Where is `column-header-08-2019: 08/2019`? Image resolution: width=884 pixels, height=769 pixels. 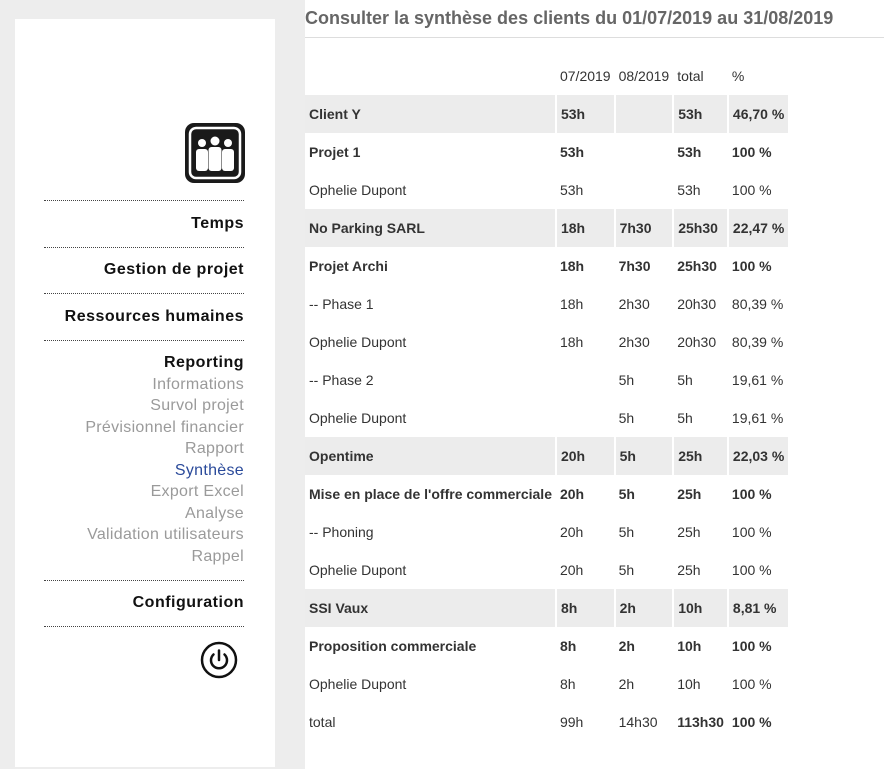
column-header-08-2019: 08/2019 is located at coordinates (644, 76).